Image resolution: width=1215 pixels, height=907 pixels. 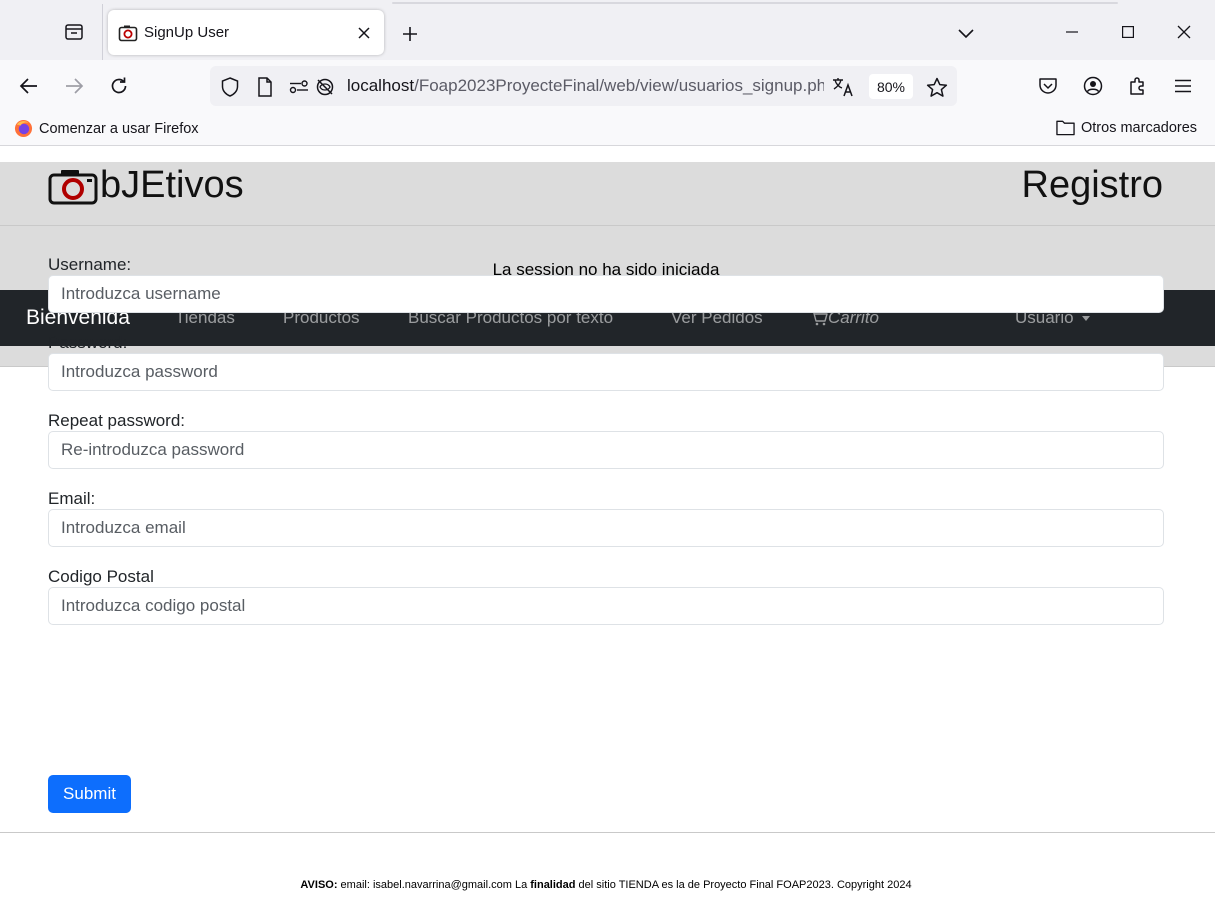 What do you see at coordinates (101, 576) in the screenshot?
I see `postal-code-label: Codigo Postal` at bounding box center [101, 576].